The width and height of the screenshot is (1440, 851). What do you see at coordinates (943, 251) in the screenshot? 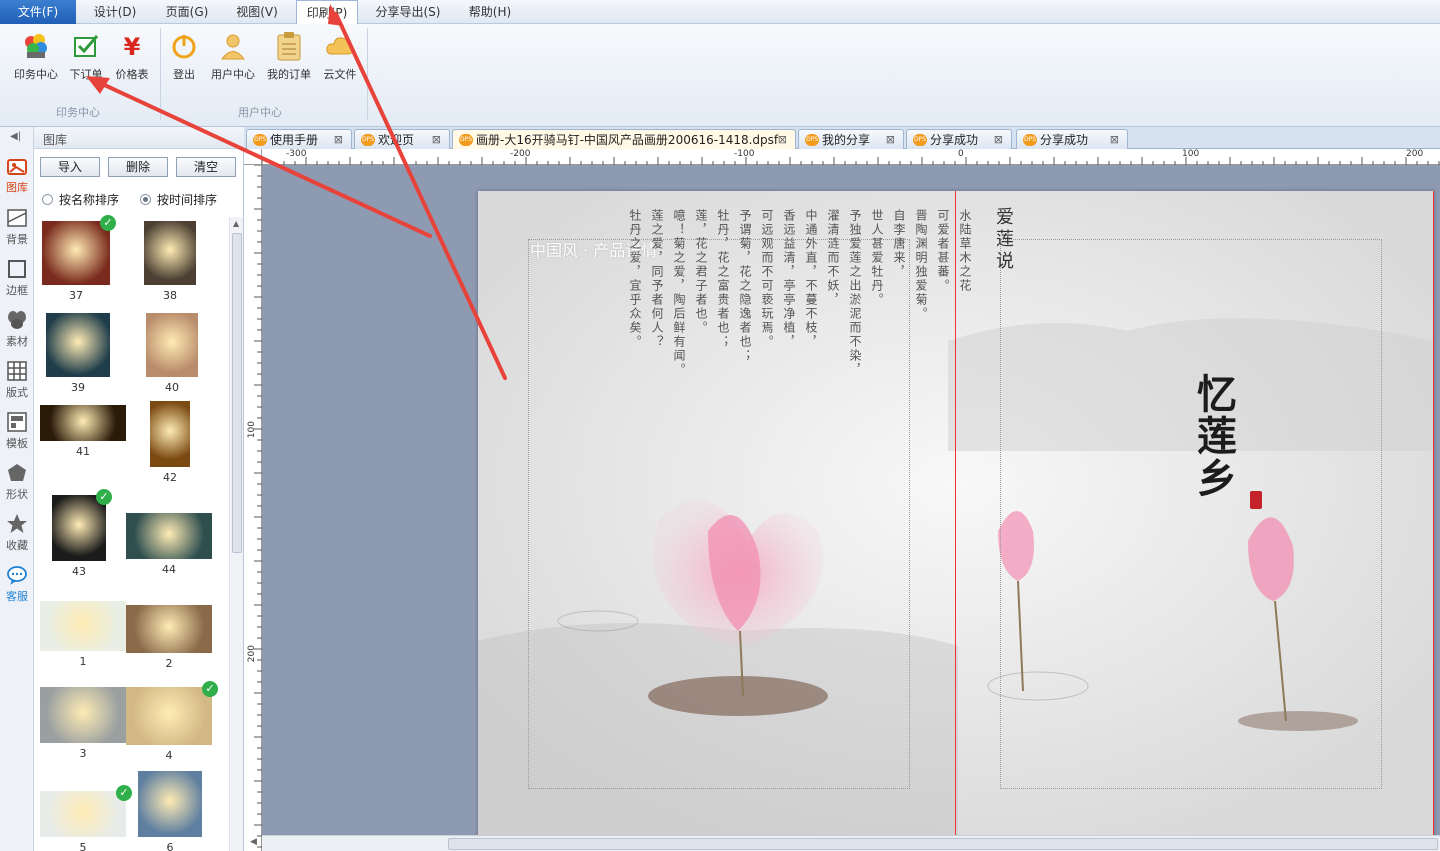
I see `poem-column: 可爱者甚蕃。` at bounding box center [943, 251].